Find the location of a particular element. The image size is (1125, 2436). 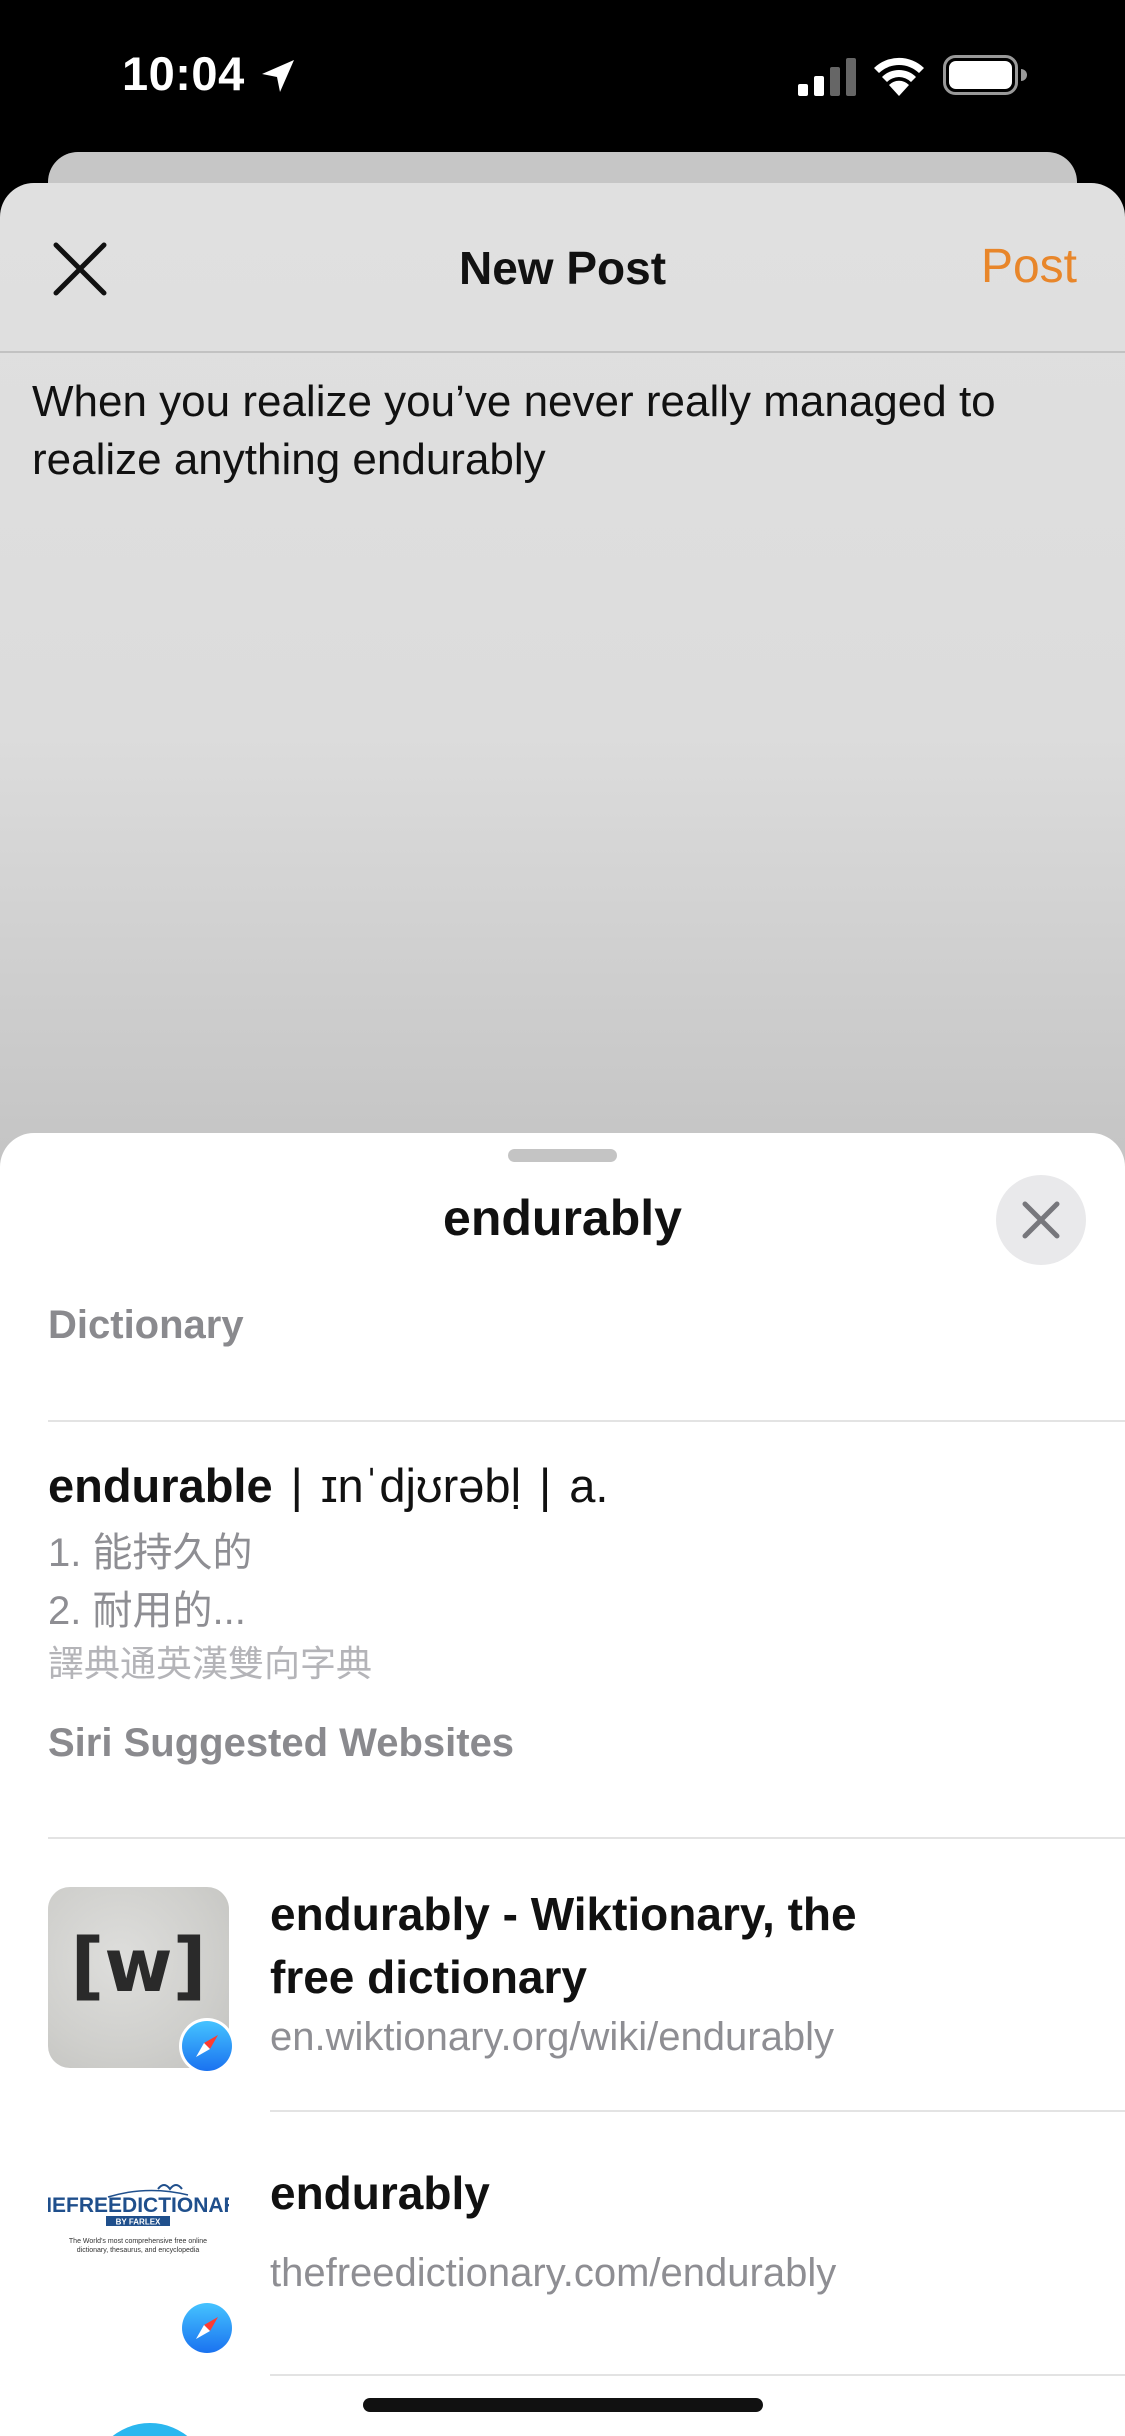

result-title-line-2: free dictionary is located at coordinates (428, 1977).